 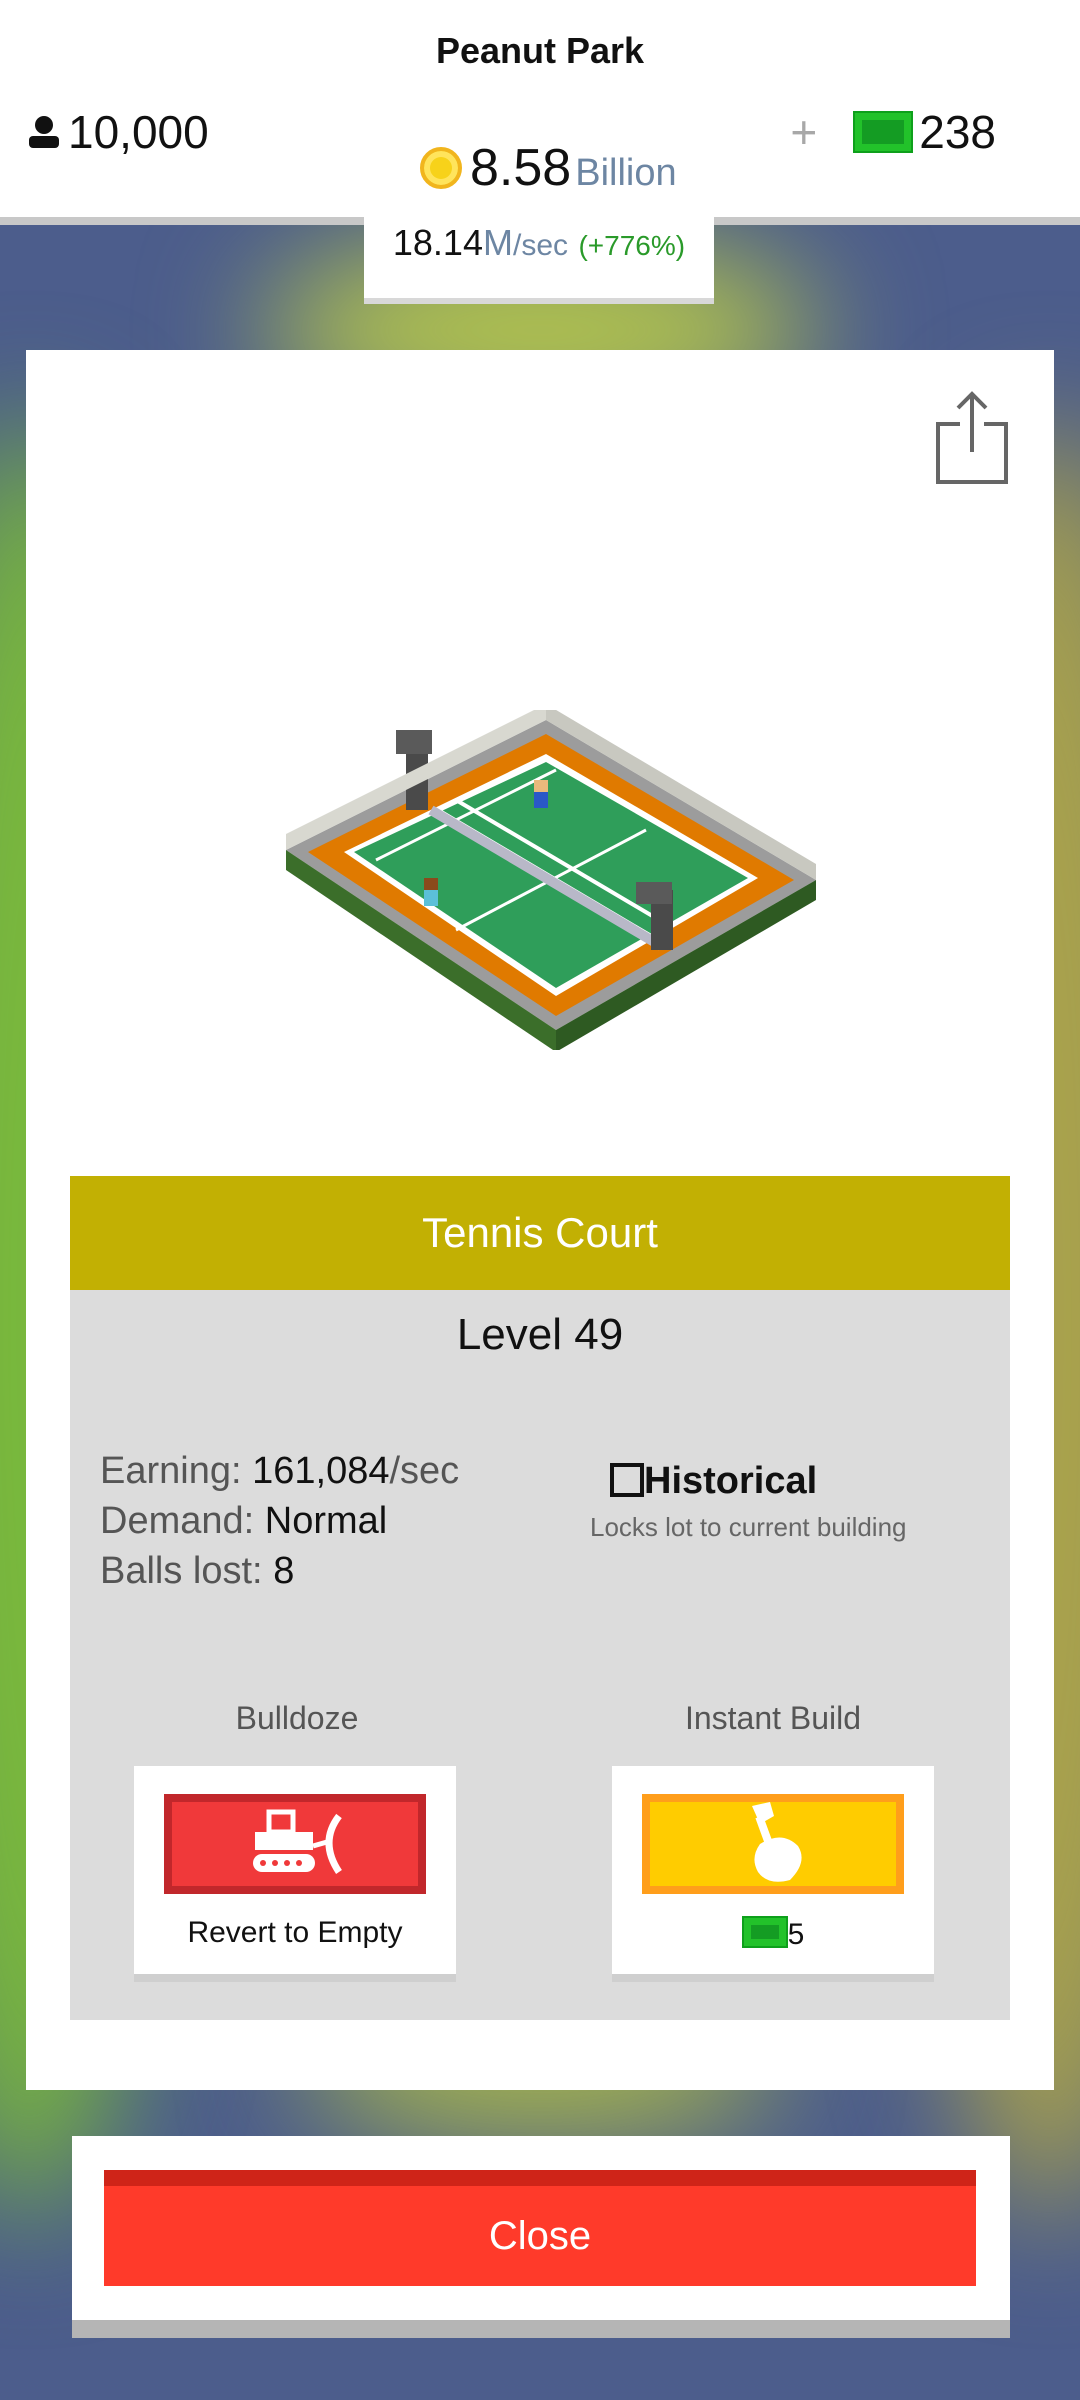 I want to click on stat-earning-value: 161,084, so click(x=321, y=1471).